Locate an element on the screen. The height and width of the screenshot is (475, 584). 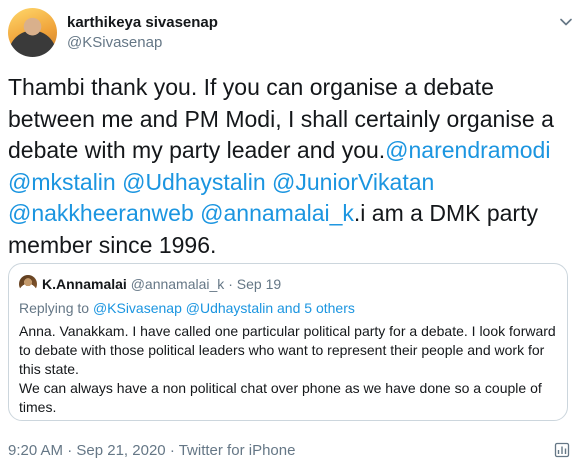
author-name-block: karthikeya sivasenap @KSivasenap is located at coordinates (142, 33).